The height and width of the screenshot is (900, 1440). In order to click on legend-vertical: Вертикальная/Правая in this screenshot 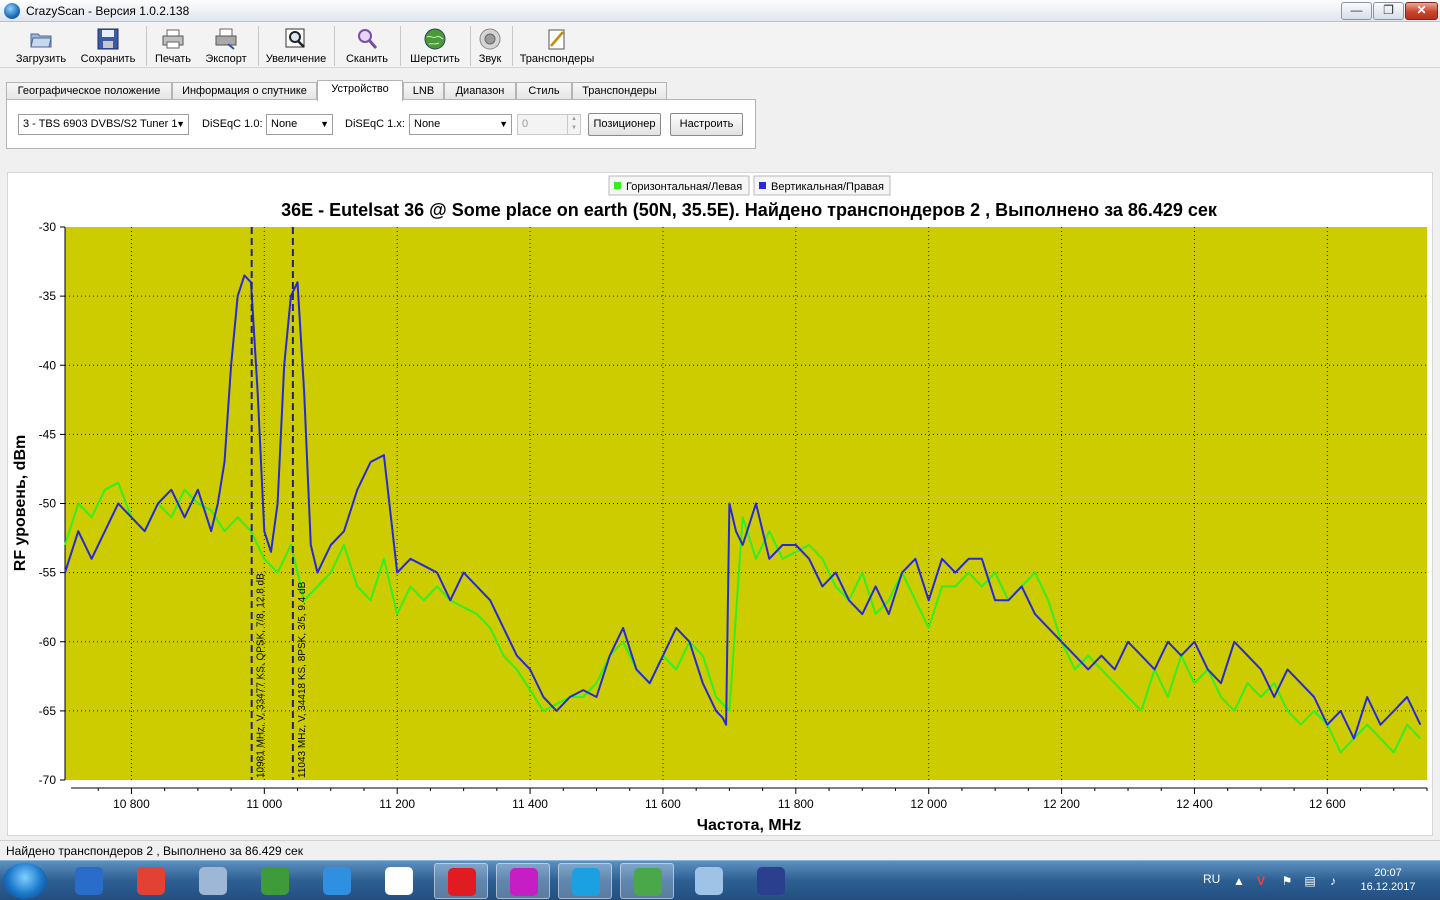, I will do `click(827, 187)`.